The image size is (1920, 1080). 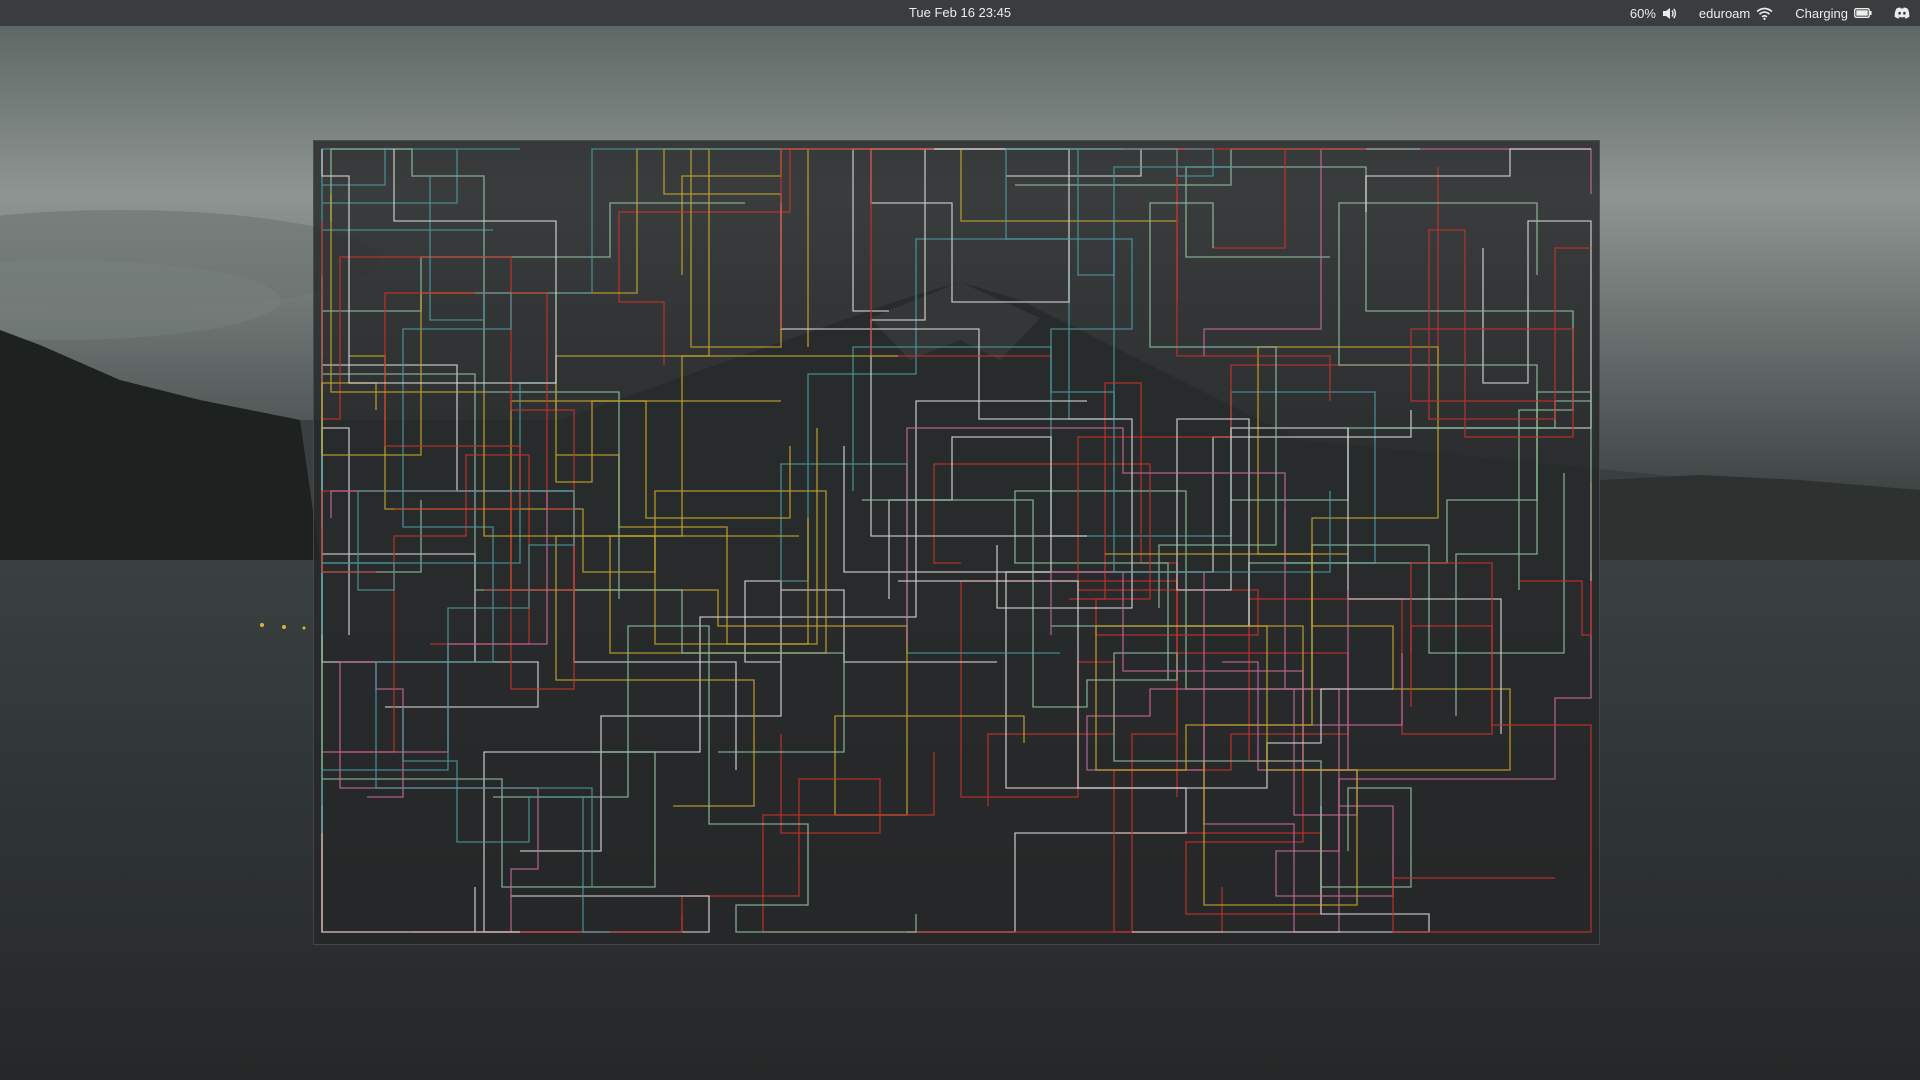 I want to click on volume-indicator: 60%, so click(x=1653, y=13).